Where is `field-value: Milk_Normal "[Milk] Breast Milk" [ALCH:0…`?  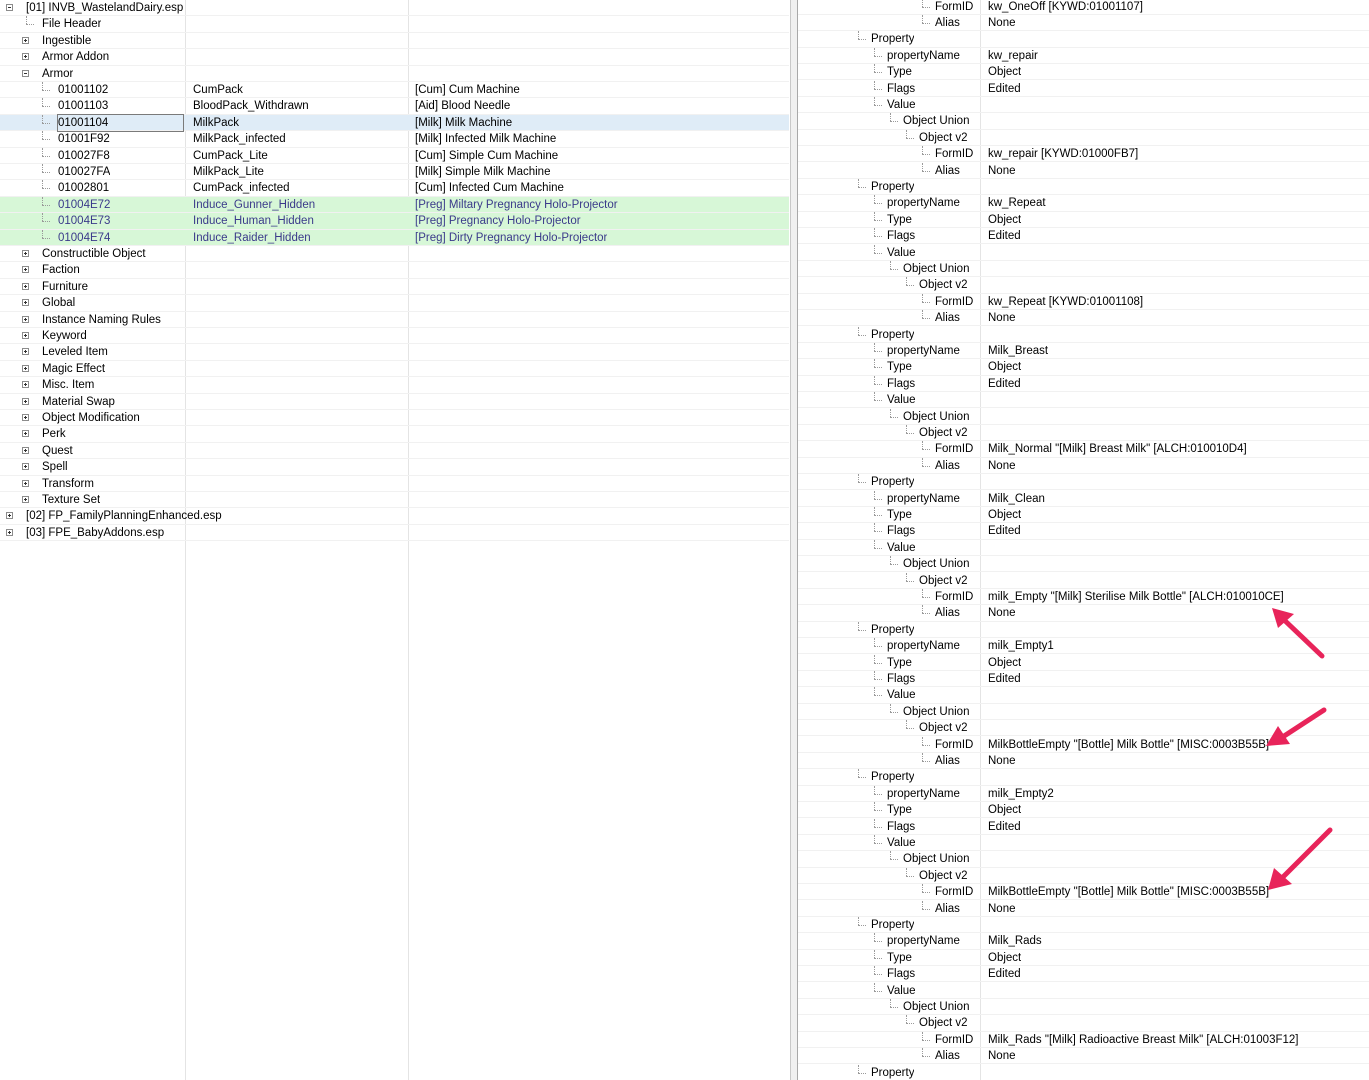
field-value: Milk_Normal "[Milk] Breast Milk" [ALCH:0… is located at coordinates (1117, 449).